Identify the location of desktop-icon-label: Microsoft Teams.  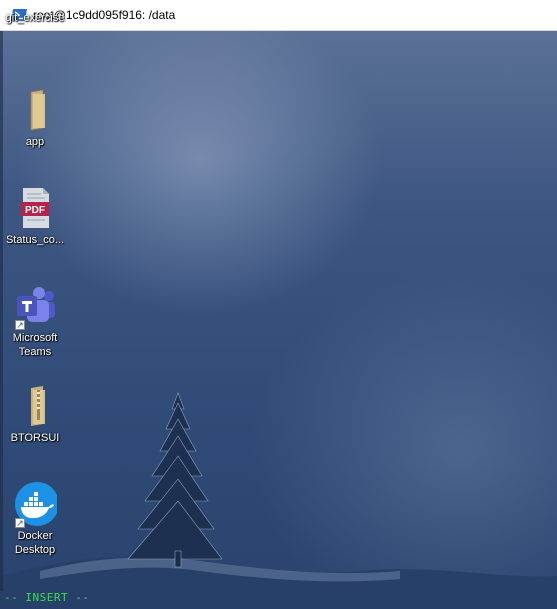
(35, 345).